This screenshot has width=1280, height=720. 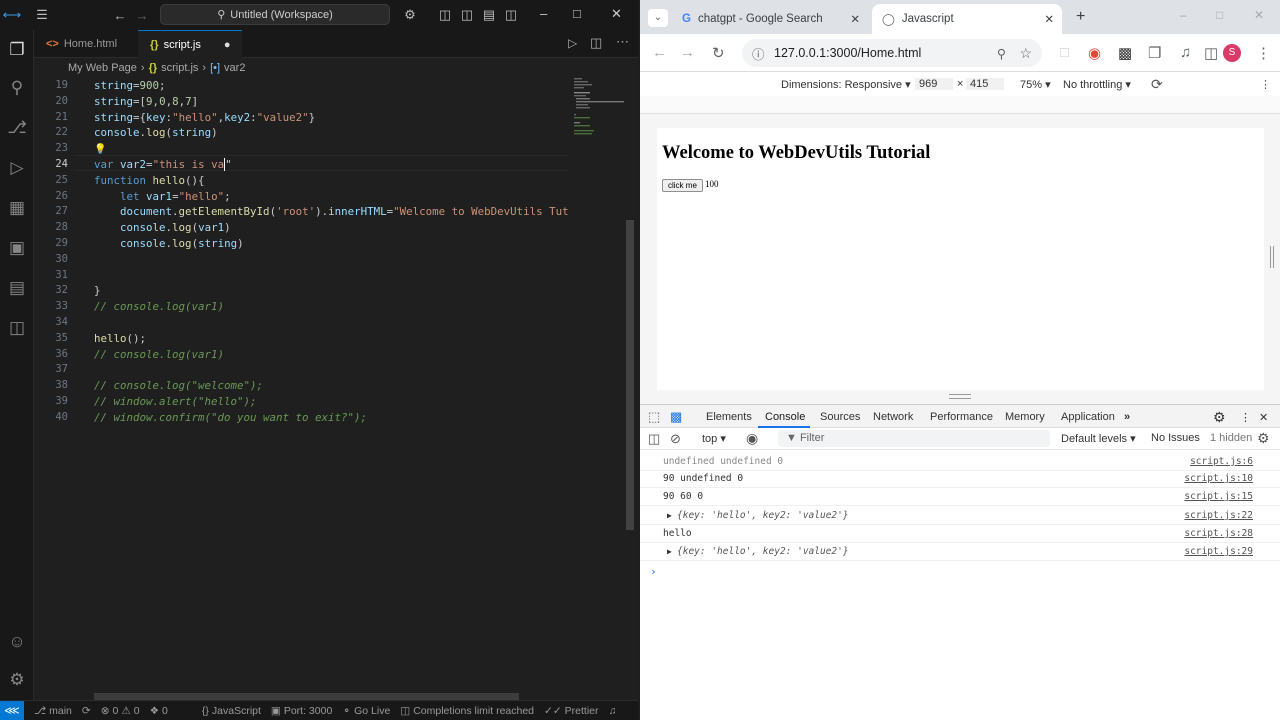 What do you see at coordinates (17, 288) in the screenshot?
I see `testing-icon: ▤` at bounding box center [17, 288].